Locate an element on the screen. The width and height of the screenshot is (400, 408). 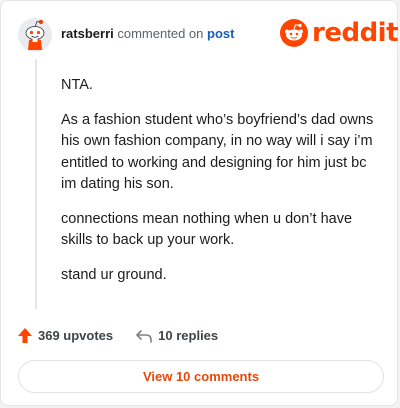
snoo-avatar-icon is located at coordinates (35, 35).